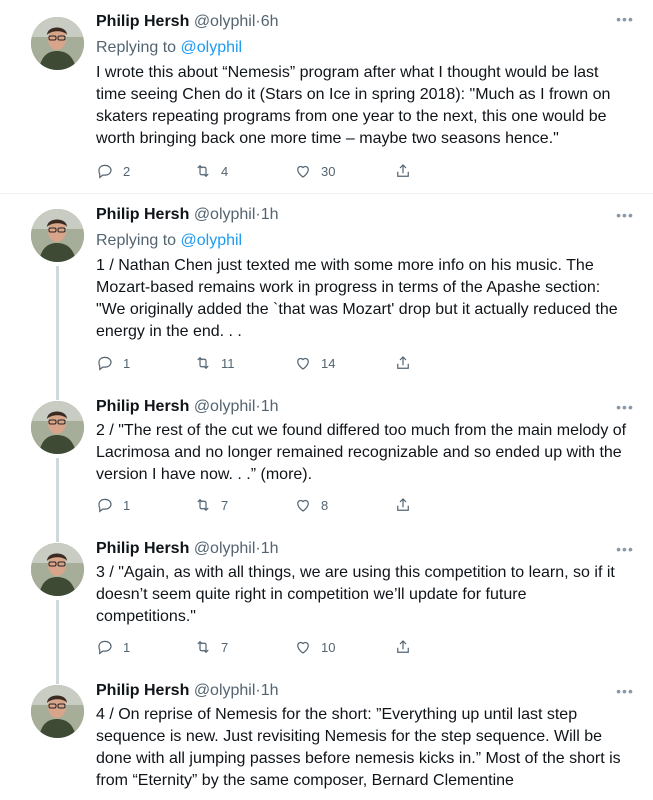 The width and height of the screenshot is (653, 800). Describe the element at coordinates (311, 505) in the screenshot. I see `like-button: 8` at that location.